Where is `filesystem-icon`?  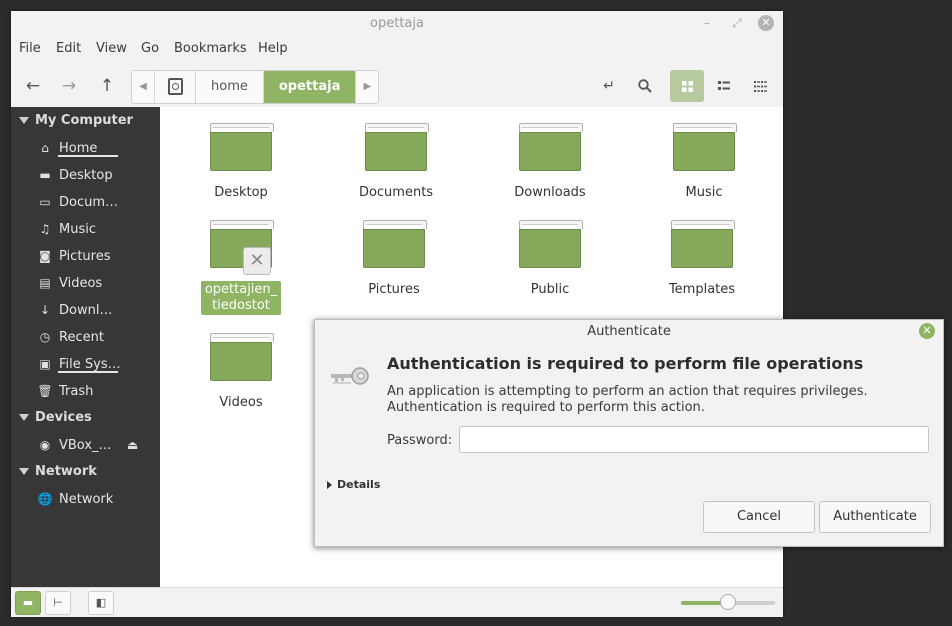
filesystem-icon is located at coordinates (175, 86).